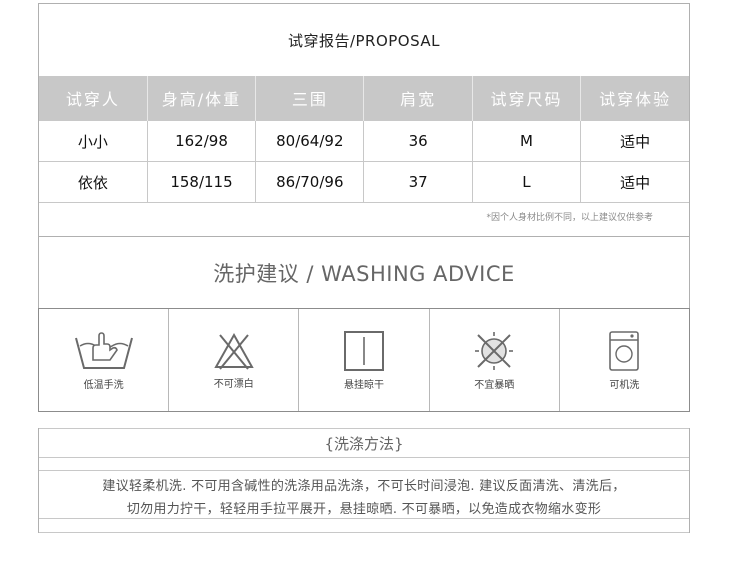  I want to click on column-header-shoulder: 肩宽, so click(418, 98).